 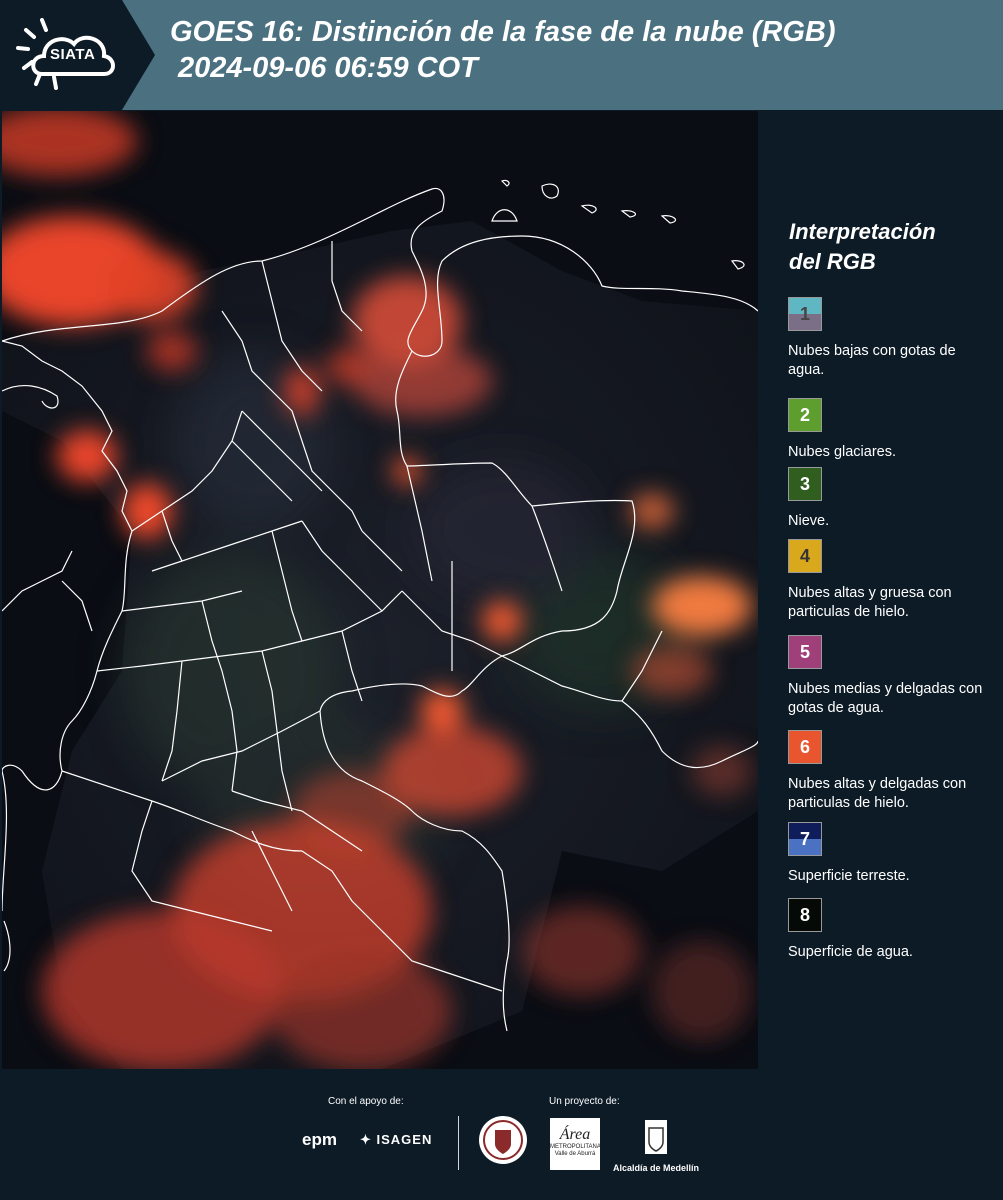 I want to click on legend-number: 8, so click(x=804, y=915).